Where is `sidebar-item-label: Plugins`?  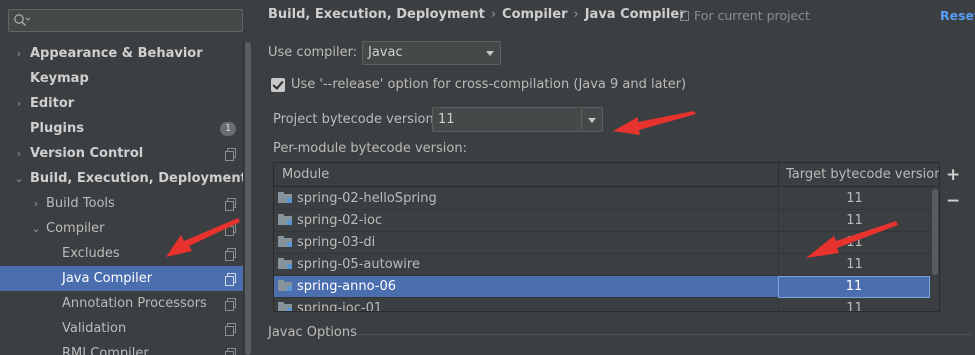 sidebar-item-label: Plugins is located at coordinates (57, 128).